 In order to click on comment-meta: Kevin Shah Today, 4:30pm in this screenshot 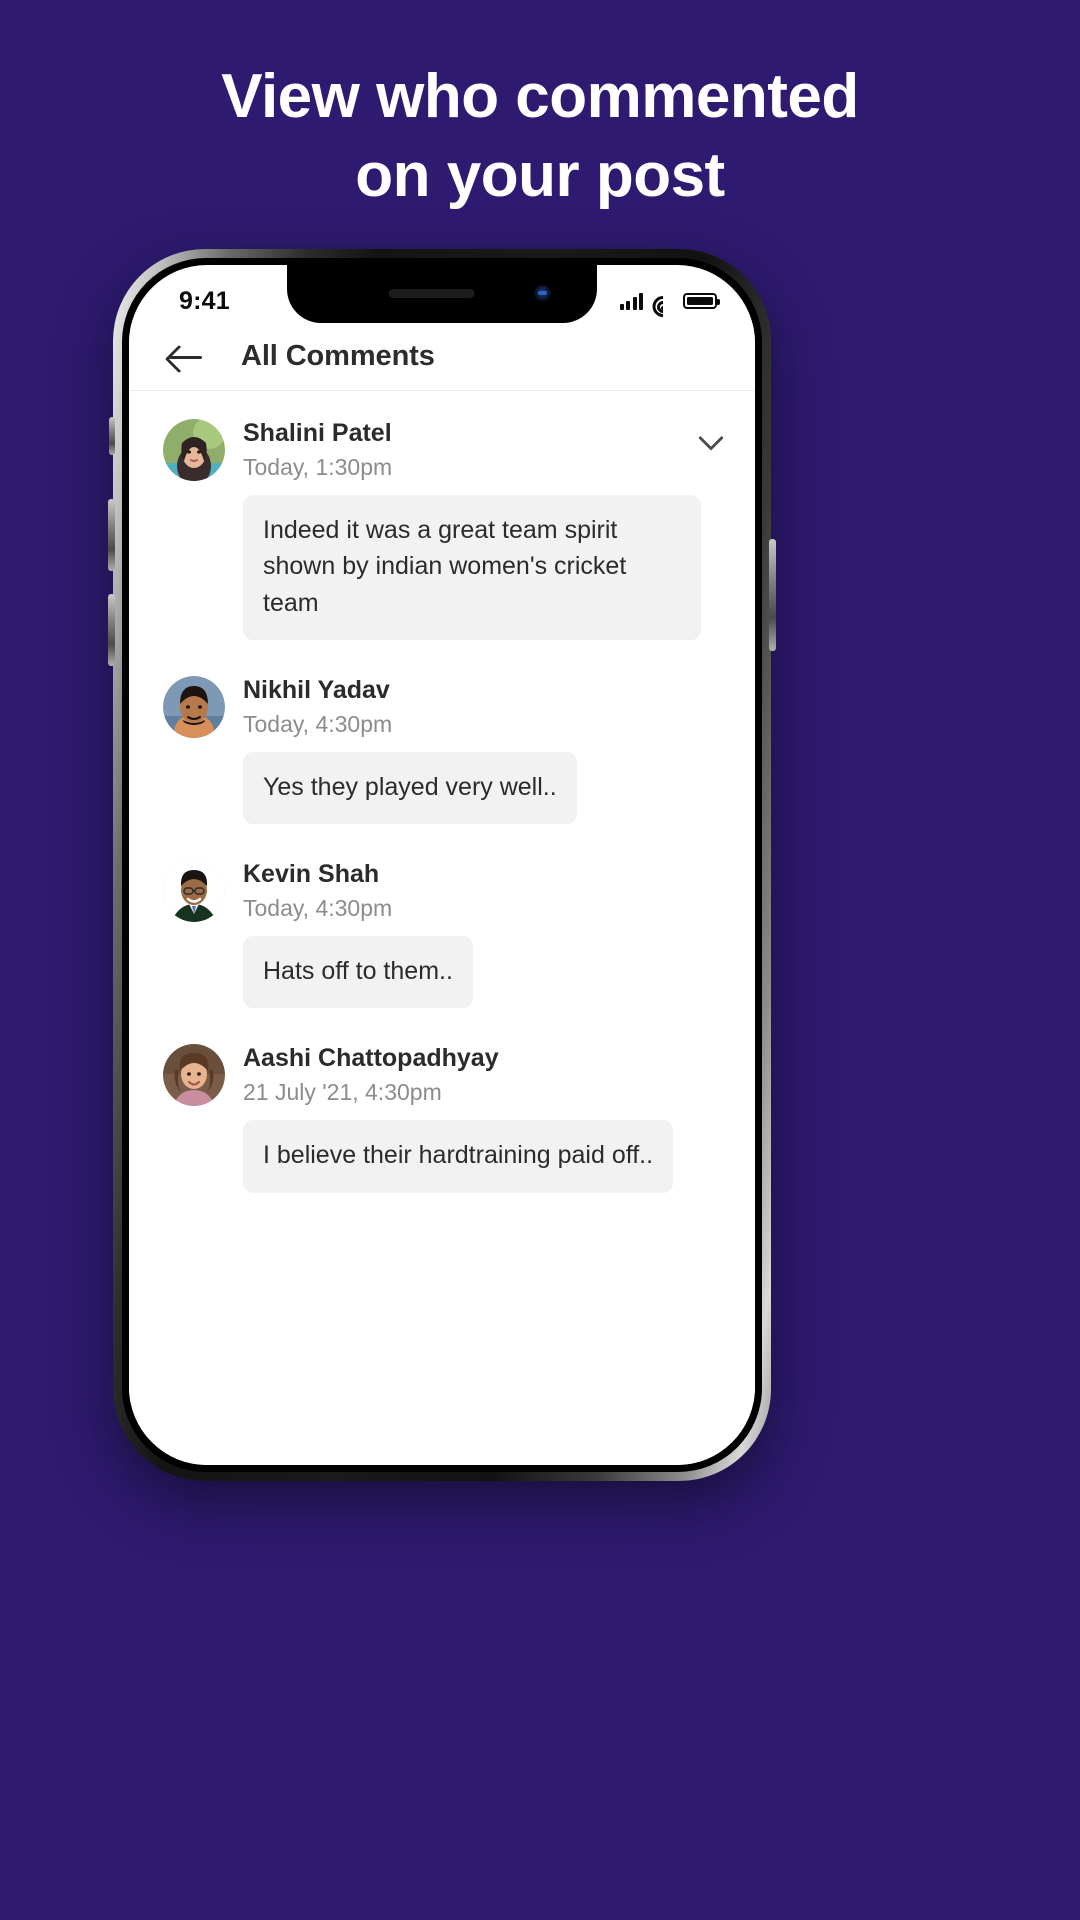, I will do `click(484, 889)`.